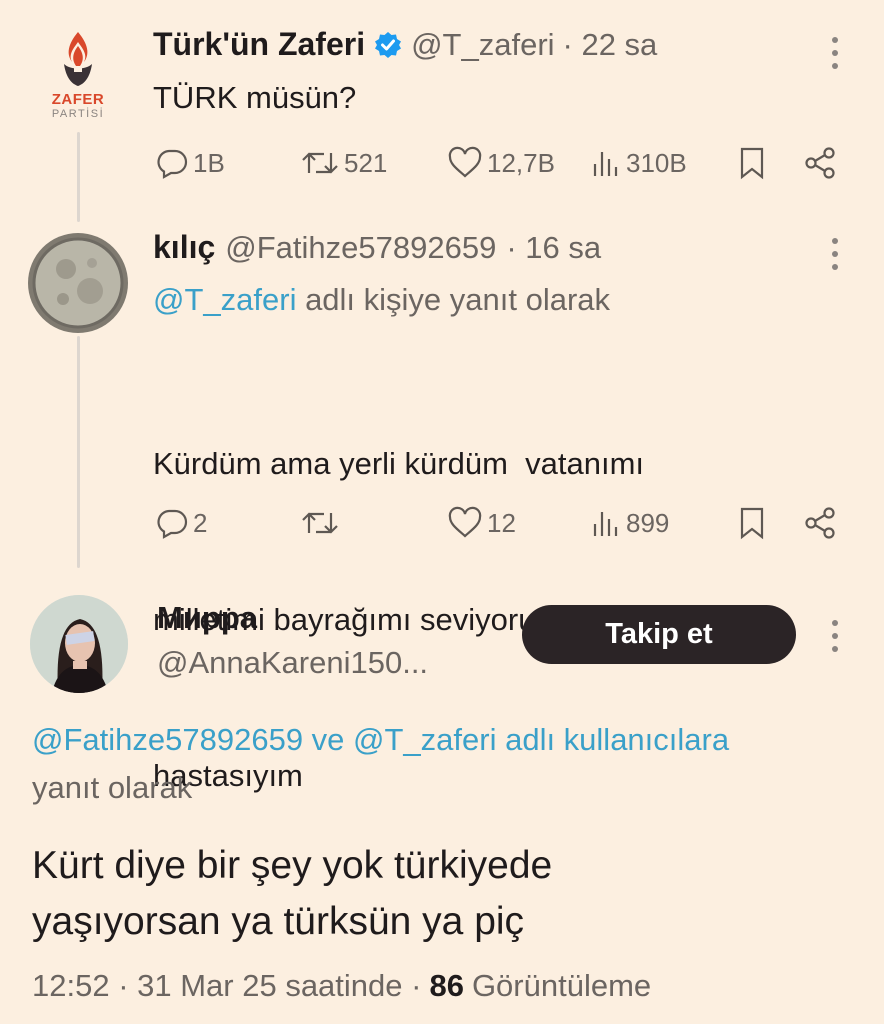 This screenshot has height=1024, width=884. What do you see at coordinates (255, 97) in the screenshot?
I see `tweet1-text: TÜRK müsün?` at bounding box center [255, 97].